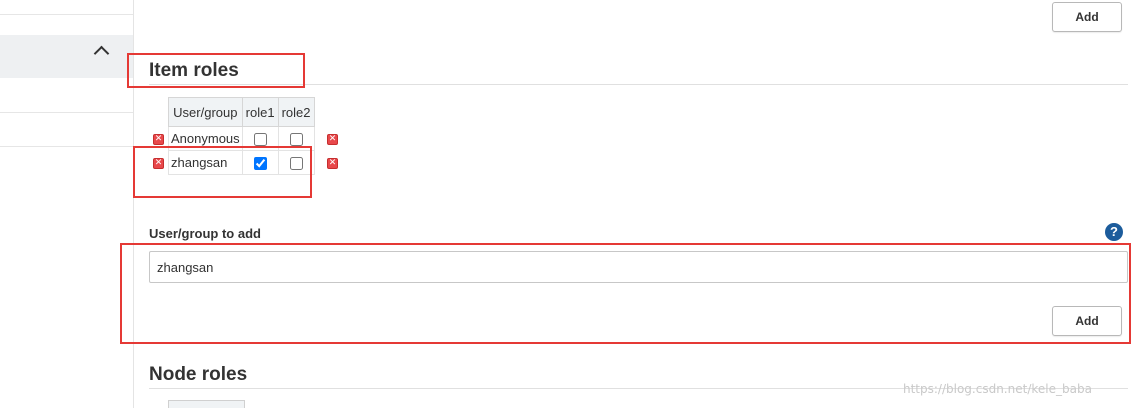  I want to click on user-group-label: User/group to add, so click(205, 233).